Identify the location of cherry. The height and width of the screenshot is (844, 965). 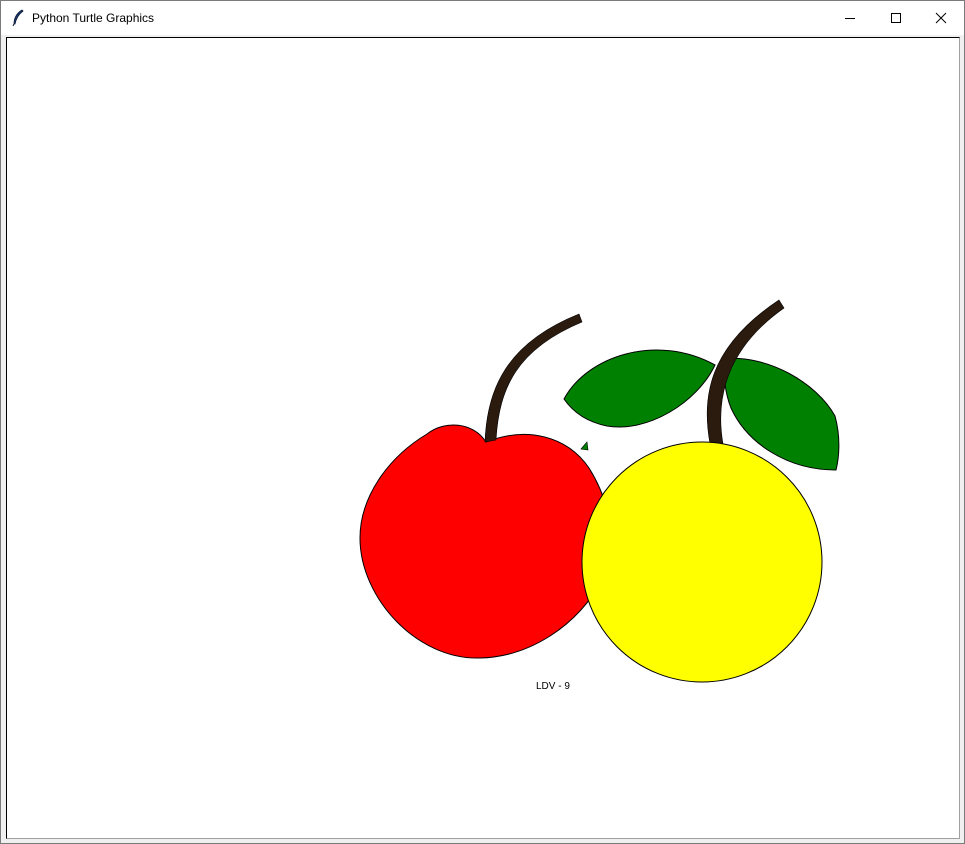
(485, 541).